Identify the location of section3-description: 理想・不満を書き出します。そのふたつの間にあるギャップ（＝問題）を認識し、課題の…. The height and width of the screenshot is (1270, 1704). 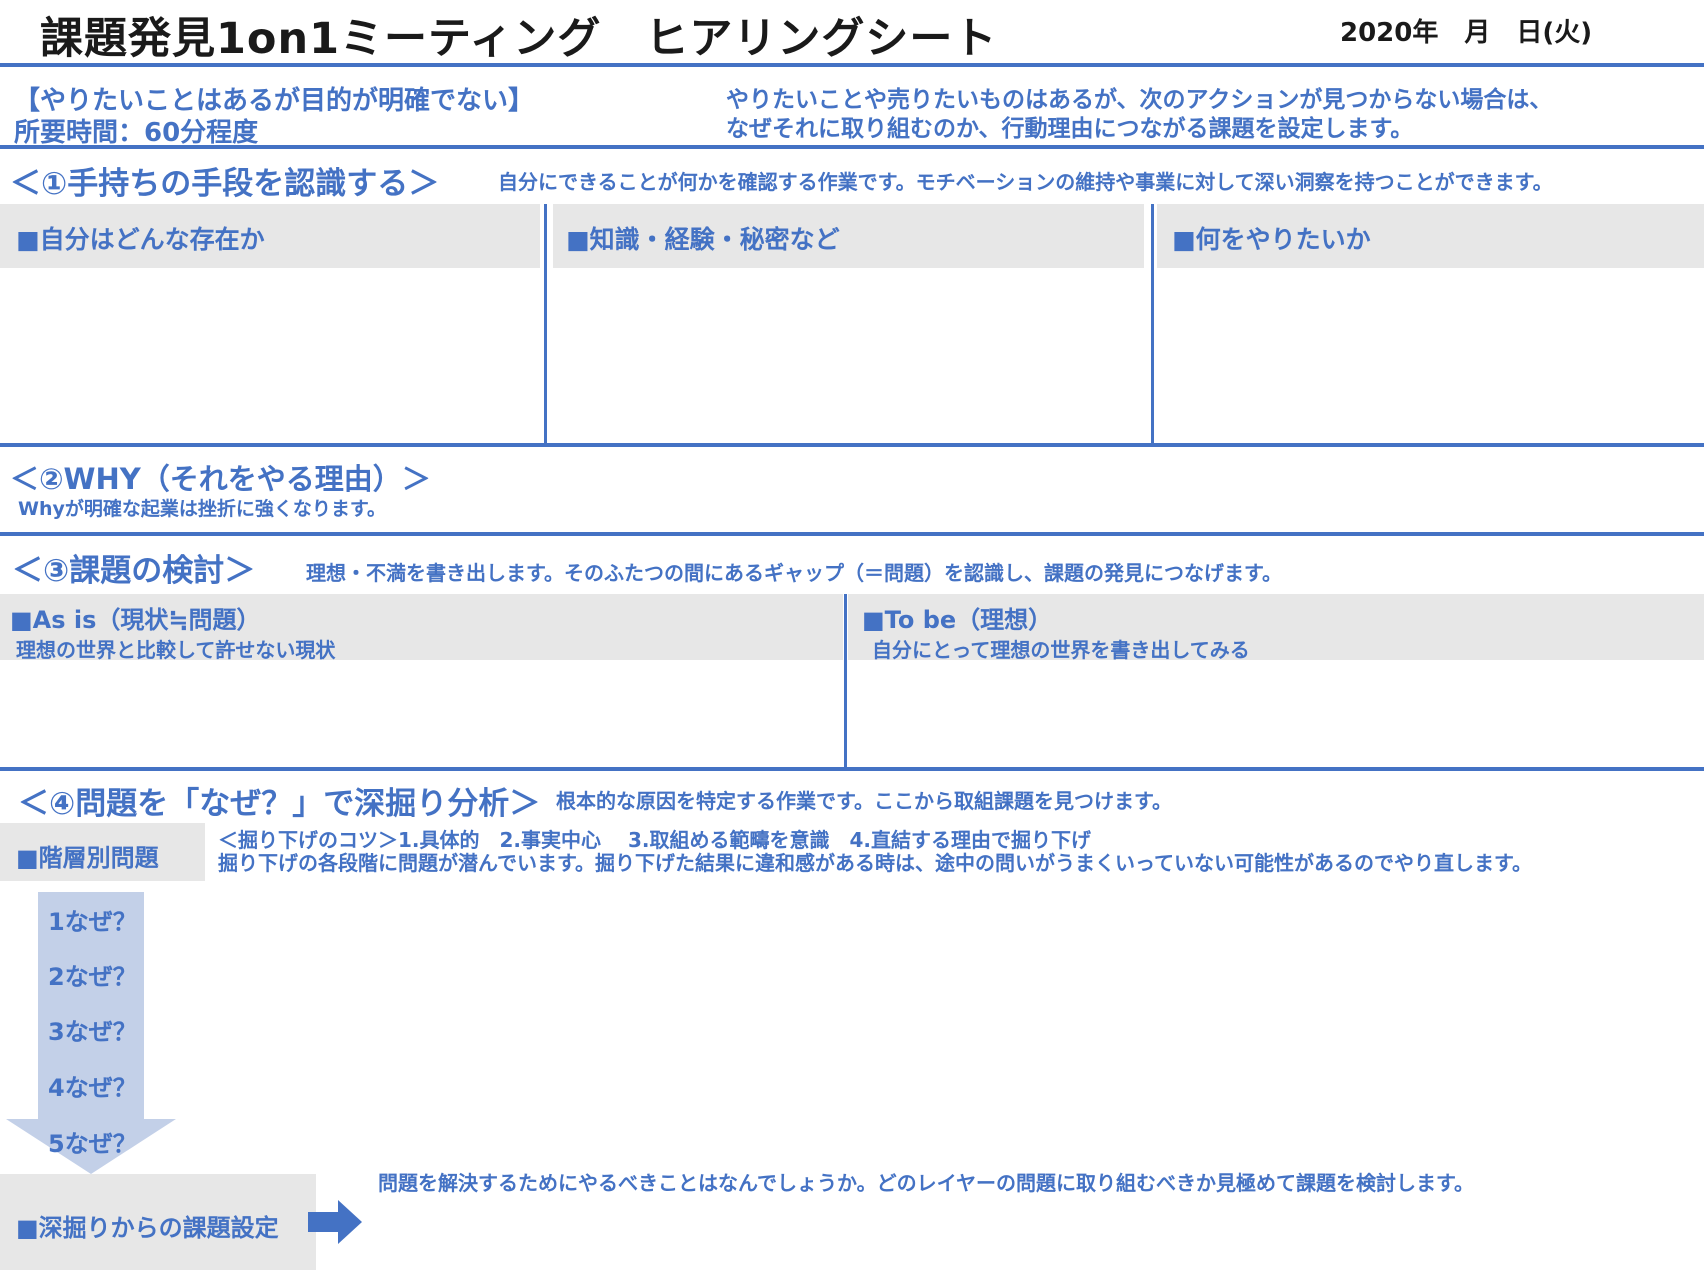
(794, 573).